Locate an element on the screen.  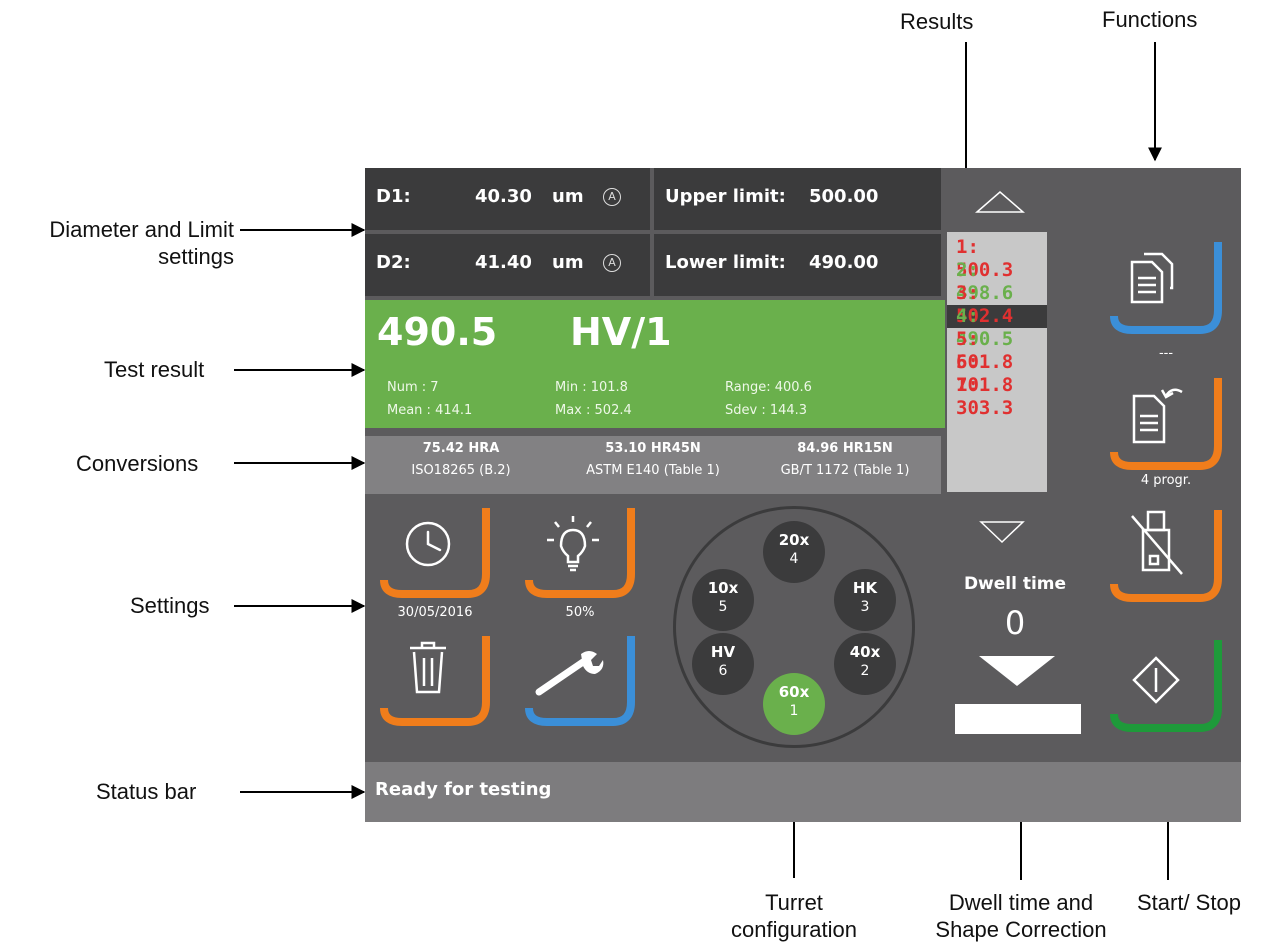
usb-button is located at coordinates (1166, 556).